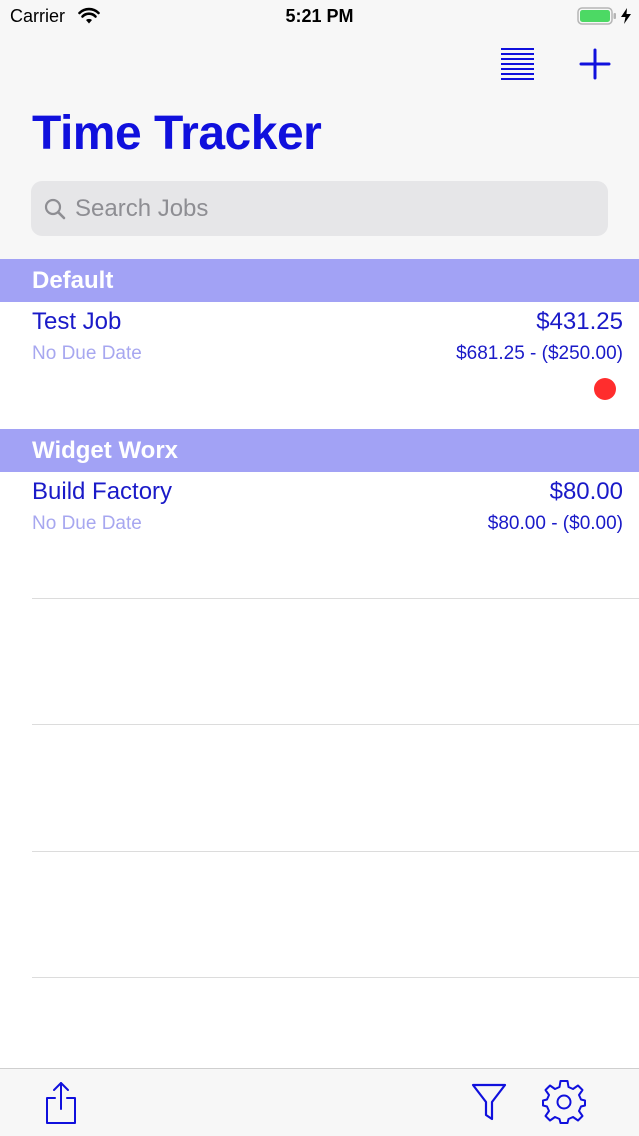 The width and height of the screenshot is (639, 1136). What do you see at coordinates (517, 64) in the screenshot?
I see `list-icon` at bounding box center [517, 64].